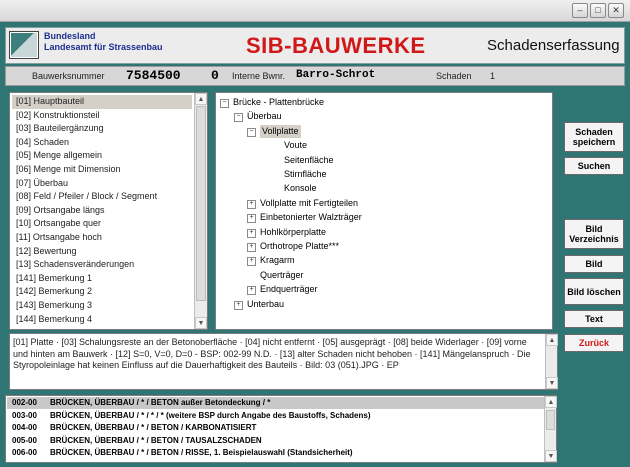 The height and width of the screenshot is (467, 630). Describe the element at coordinates (309, 160) in the screenshot. I see `tree-node: Seitenfläche` at that location.